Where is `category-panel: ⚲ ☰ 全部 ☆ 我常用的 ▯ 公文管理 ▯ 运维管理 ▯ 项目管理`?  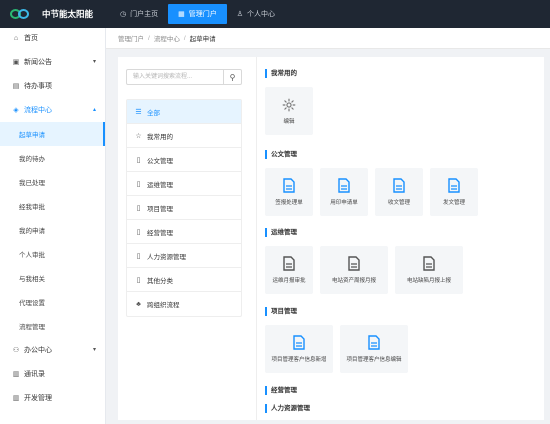 category-panel: ⚲ ☰ 全部 ☆ 我常用的 ▯ 公文管理 ▯ 运维管理 ▯ 项目管理 is located at coordinates (184, 193).